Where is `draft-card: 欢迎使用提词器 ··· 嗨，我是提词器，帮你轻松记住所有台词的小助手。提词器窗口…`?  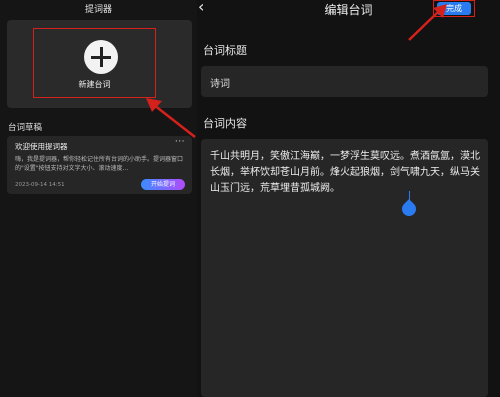
draft-card: 欢迎使用提词器 ··· 嗨，我是提词器，帮你轻松记住所有台词的小助手。提词器窗口… is located at coordinates (99, 165).